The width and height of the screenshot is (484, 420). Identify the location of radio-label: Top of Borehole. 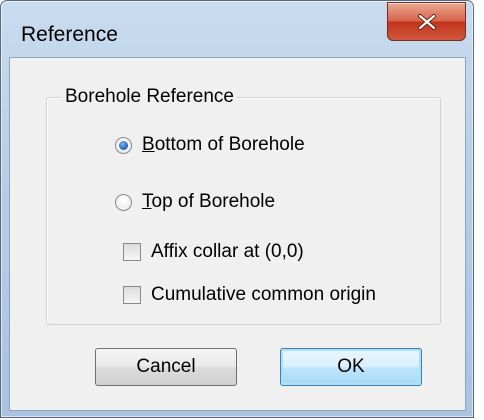
(208, 202).